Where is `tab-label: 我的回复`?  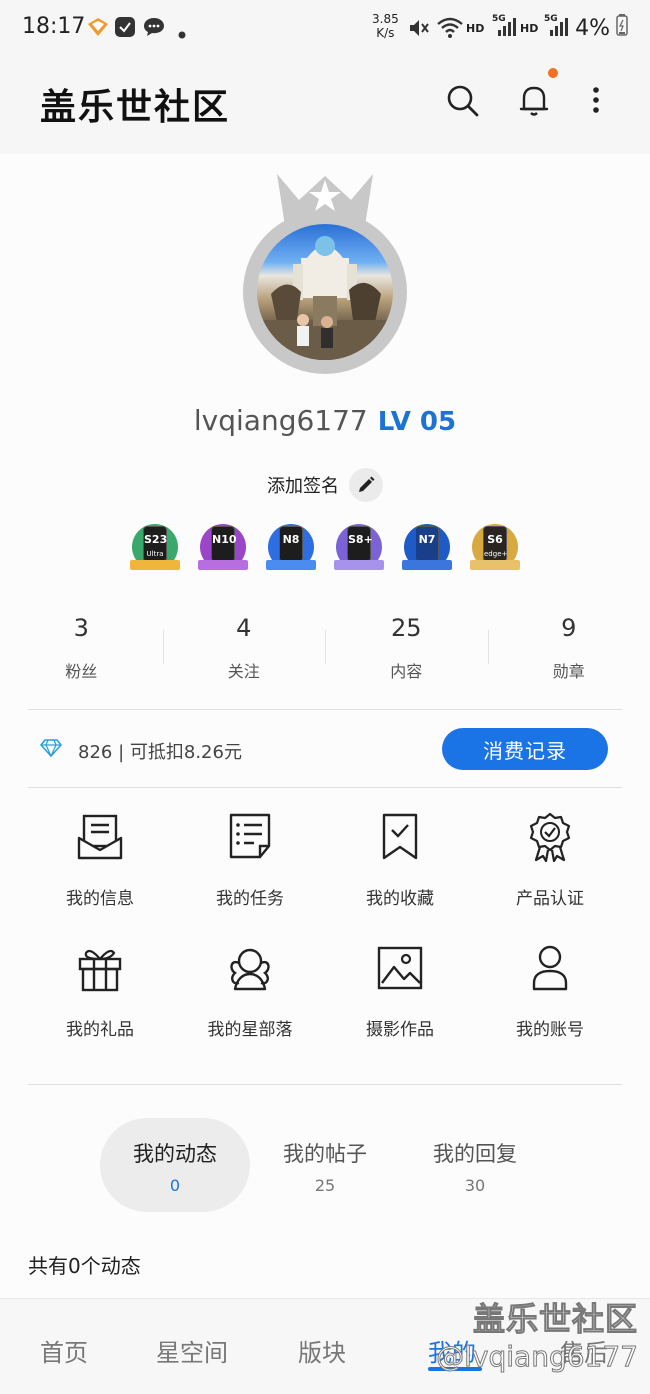
tab-label: 我的回复 is located at coordinates (475, 1154).